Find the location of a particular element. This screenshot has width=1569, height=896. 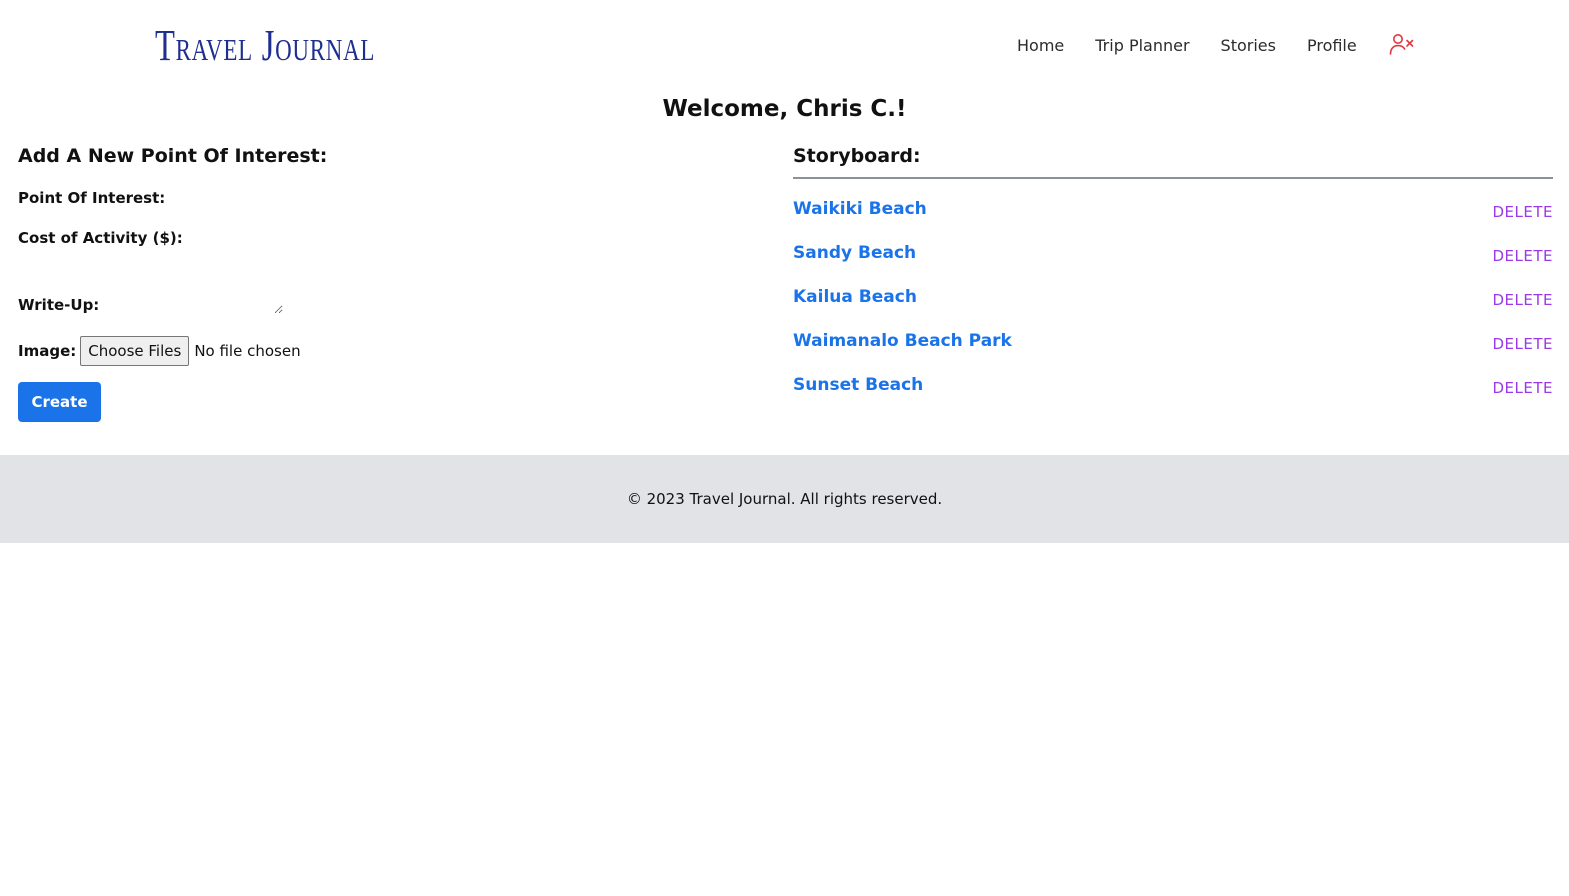

form-title: Add A New Point Of Interest: is located at coordinates (173, 156).